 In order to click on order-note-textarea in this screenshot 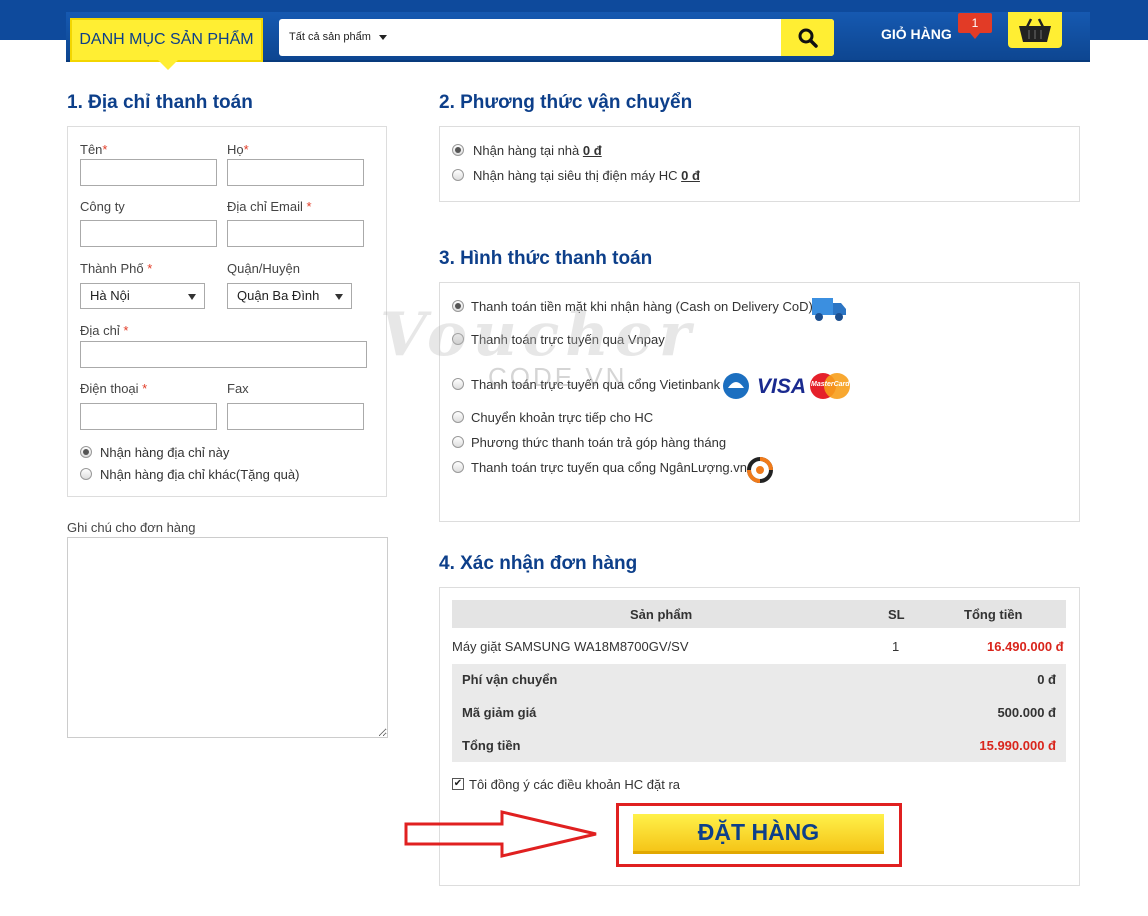, I will do `click(227, 637)`.